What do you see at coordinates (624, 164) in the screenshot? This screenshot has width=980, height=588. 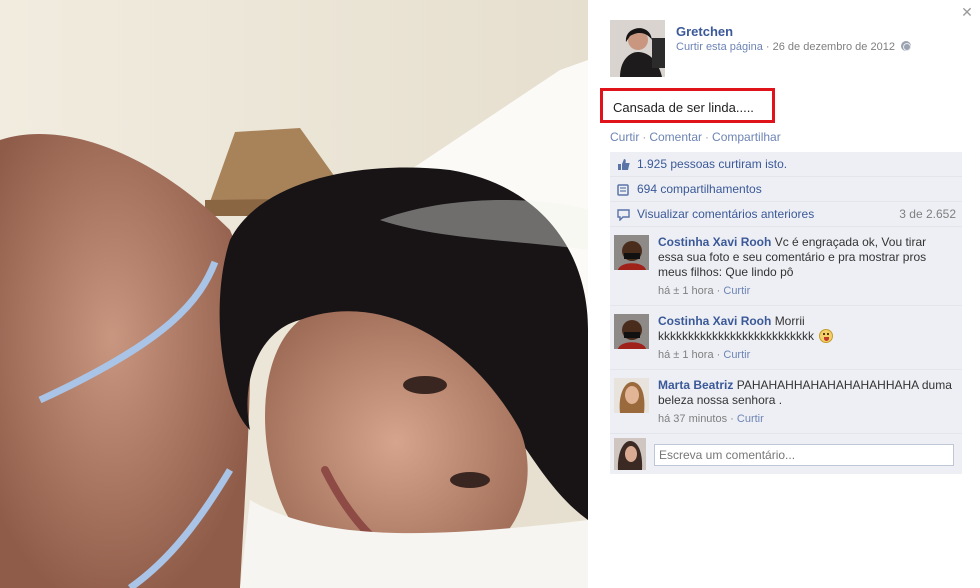 I see `thumbs-up-icon` at bounding box center [624, 164].